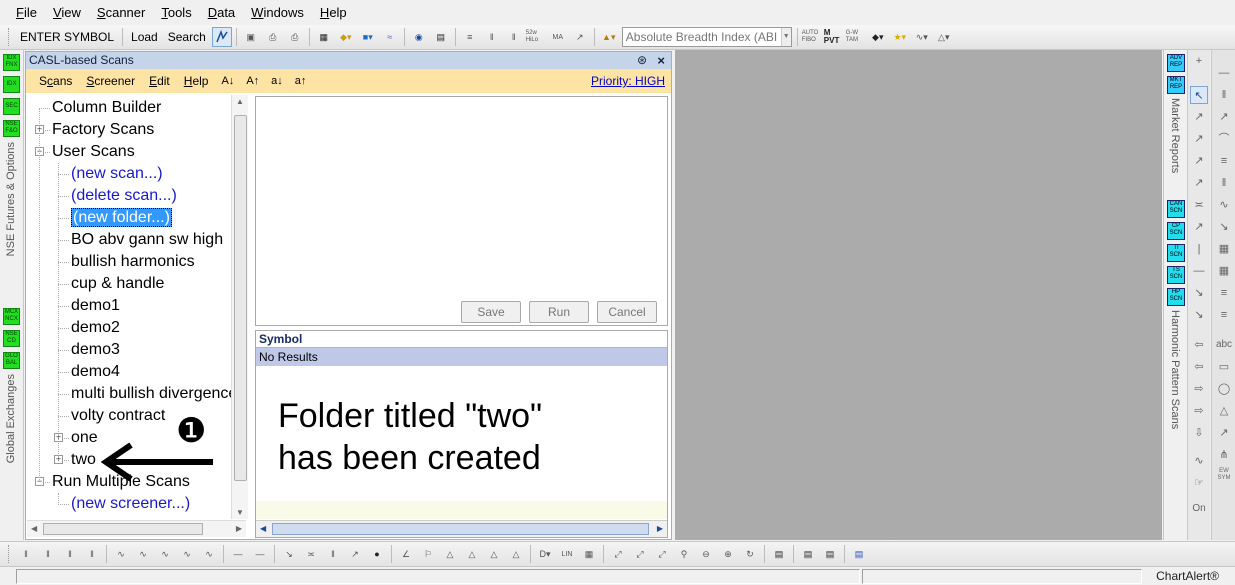 The image size is (1235, 585). Describe the element at coordinates (355, 554) in the screenshot. I see `pattern-4-icon: ↗` at that location.